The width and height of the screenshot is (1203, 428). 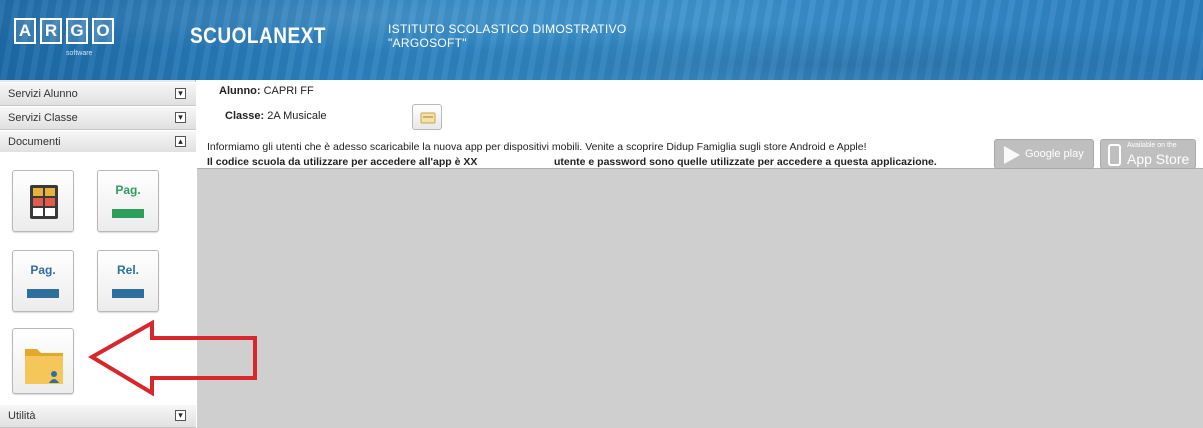 What do you see at coordinates (128, 281) in the screenshot?
I see `relazione-button: Rel.` at bounding box center [128, 281].